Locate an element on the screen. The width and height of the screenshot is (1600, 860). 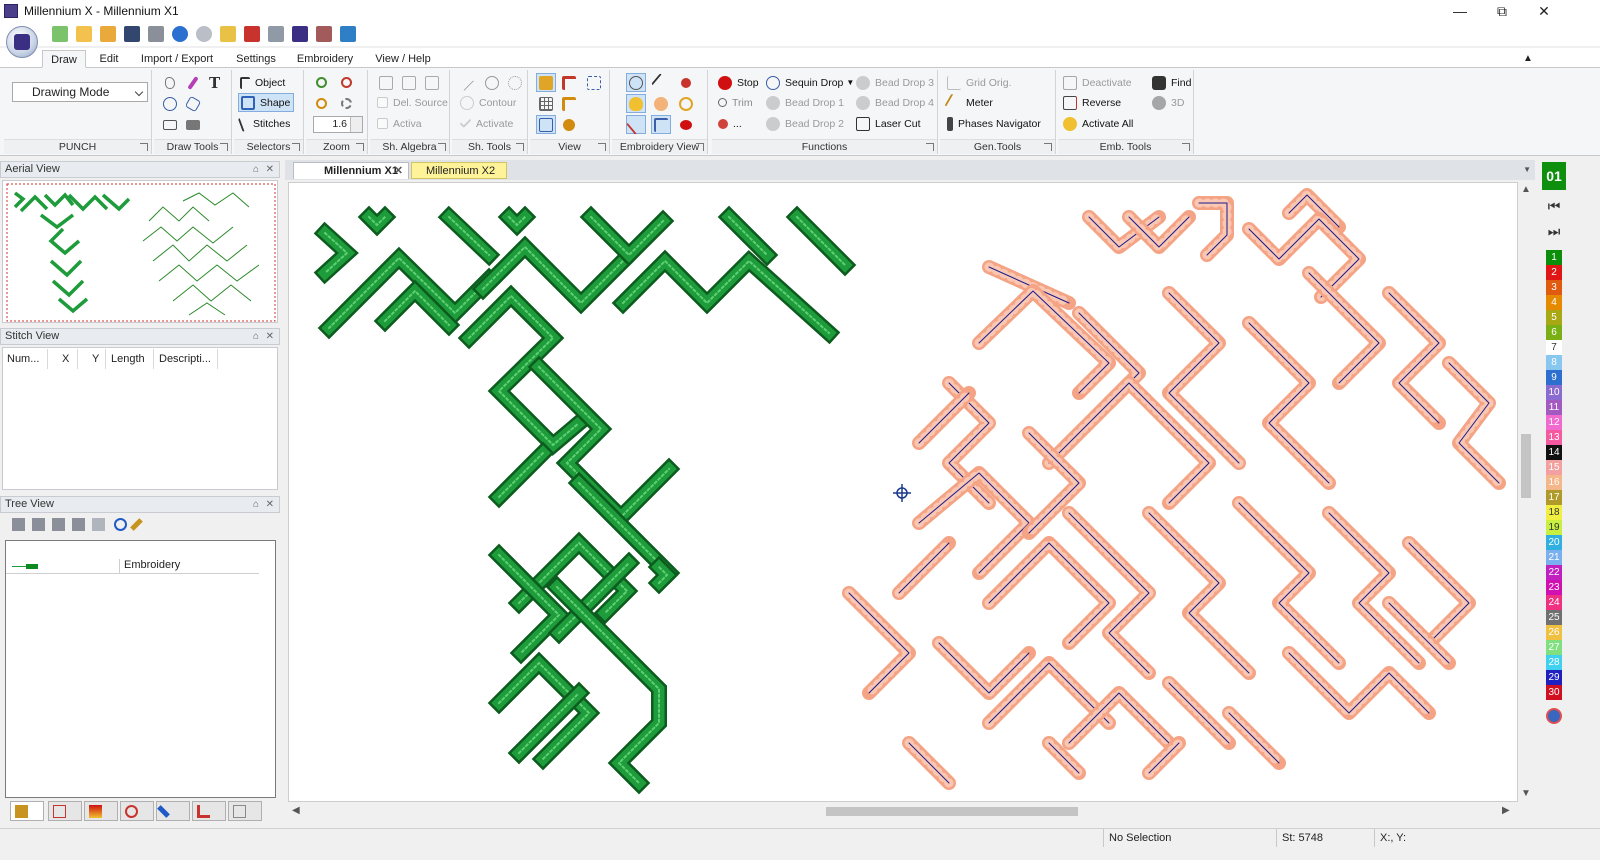
view-hoop-button is located at coordinates (546, 124).